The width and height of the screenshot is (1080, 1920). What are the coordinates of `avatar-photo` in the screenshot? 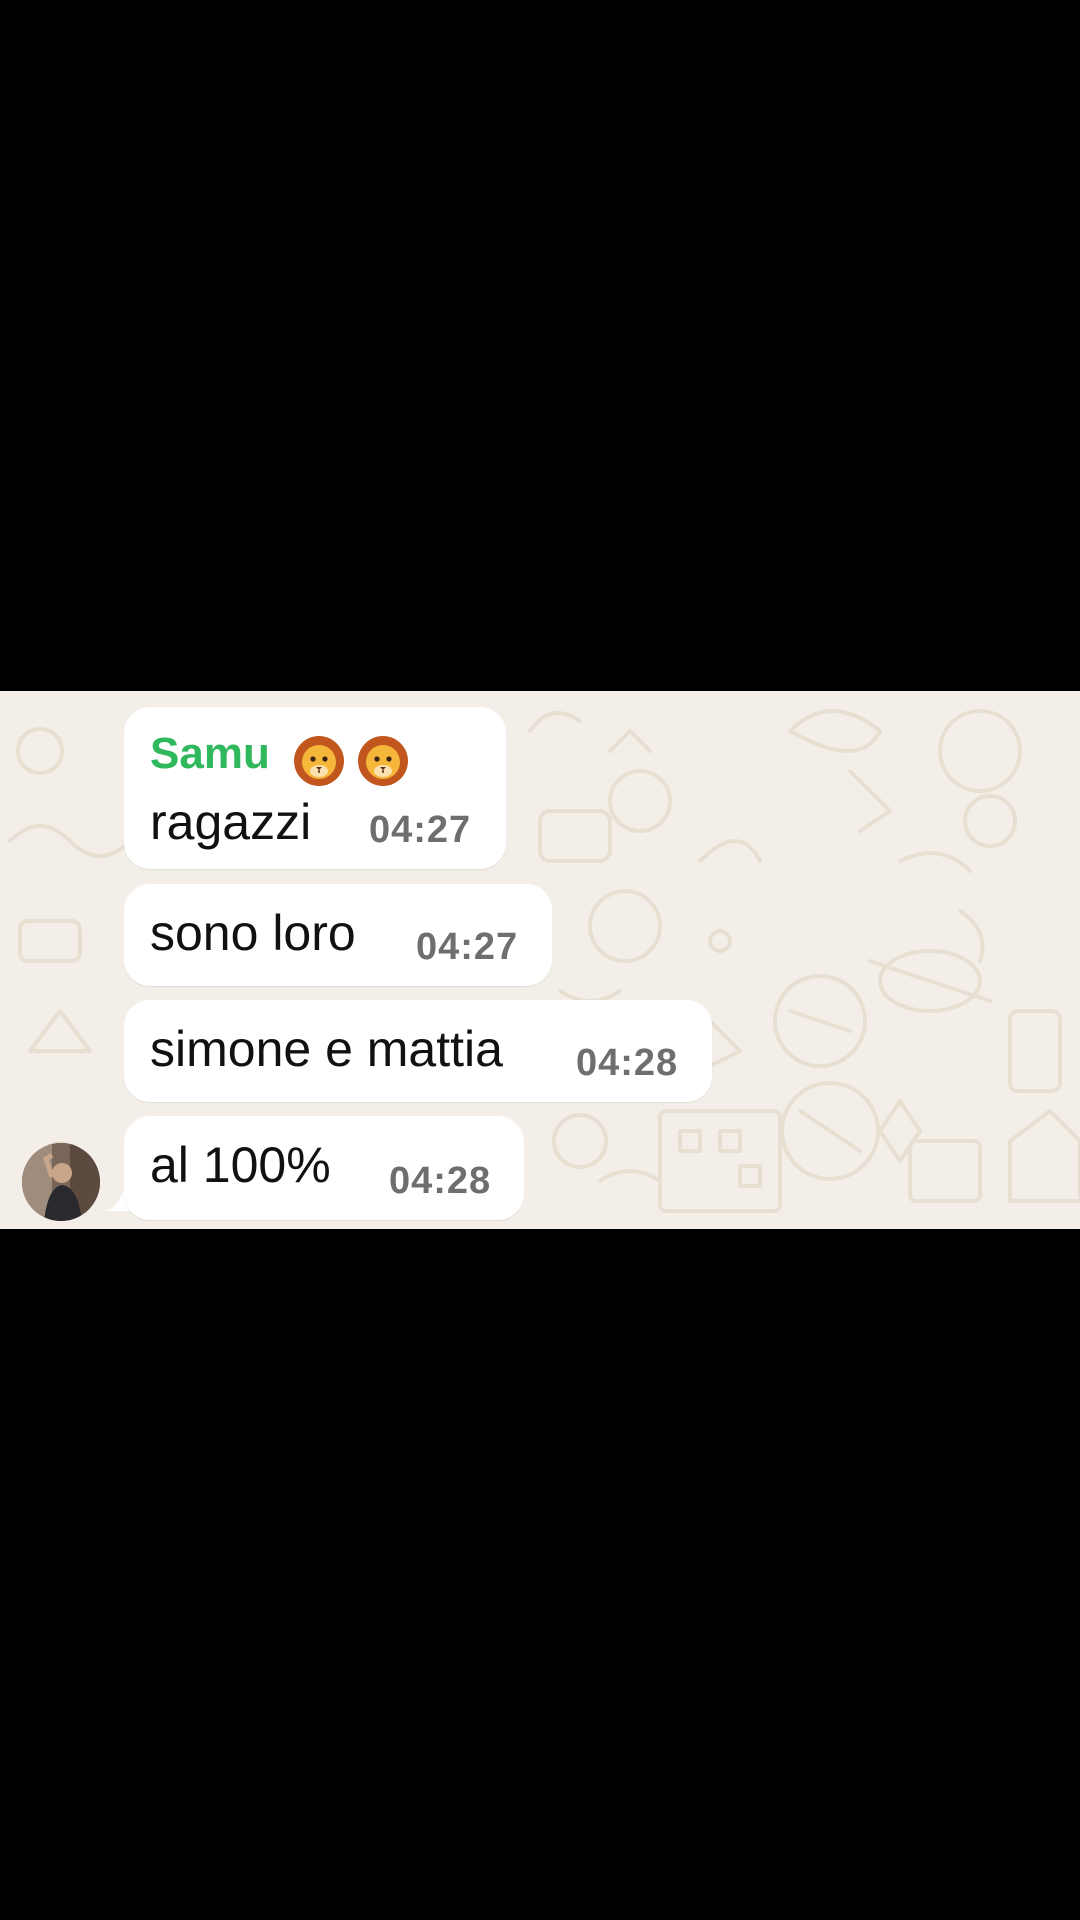 It's located at (61, 1182).